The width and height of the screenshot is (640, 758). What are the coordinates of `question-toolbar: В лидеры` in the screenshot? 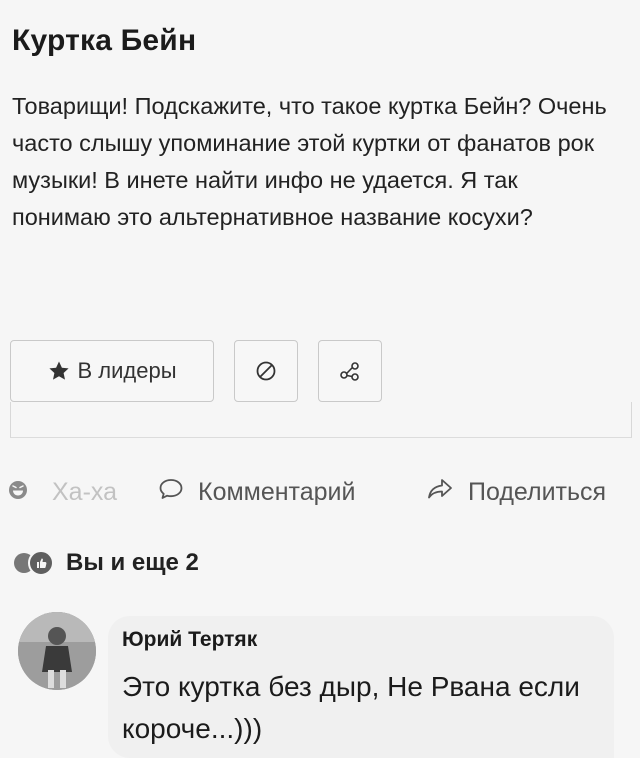 It's located at (196, 371).